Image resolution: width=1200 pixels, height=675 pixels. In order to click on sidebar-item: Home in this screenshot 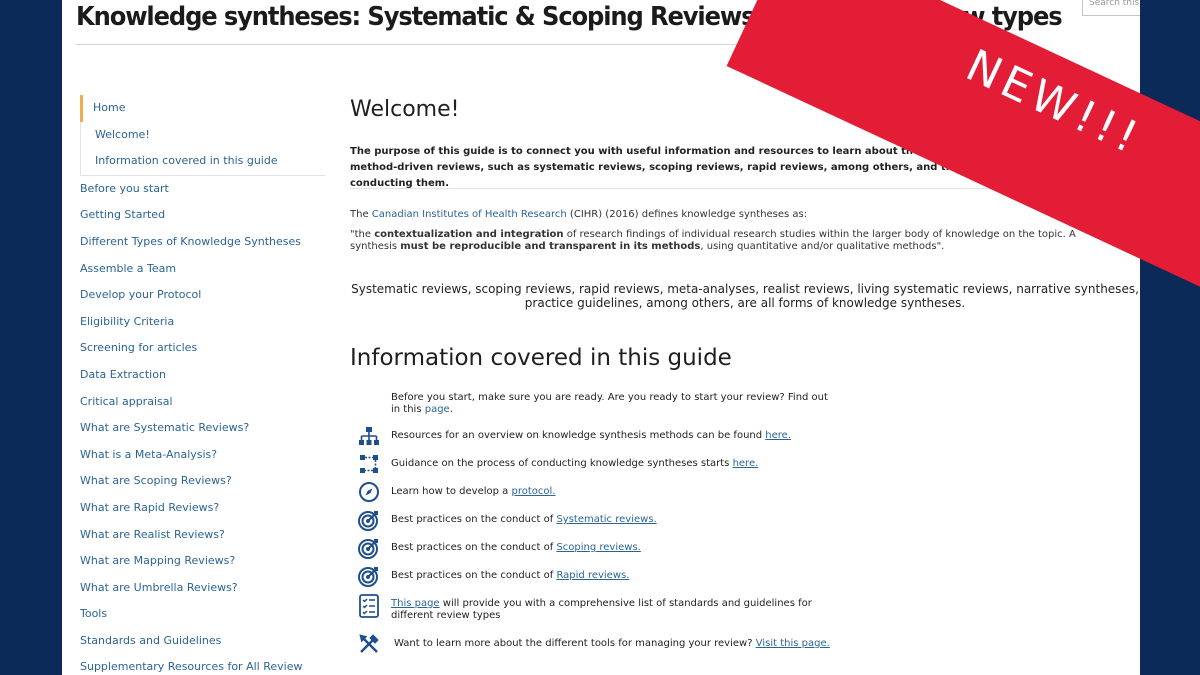, I will do `click(202, 108)`.